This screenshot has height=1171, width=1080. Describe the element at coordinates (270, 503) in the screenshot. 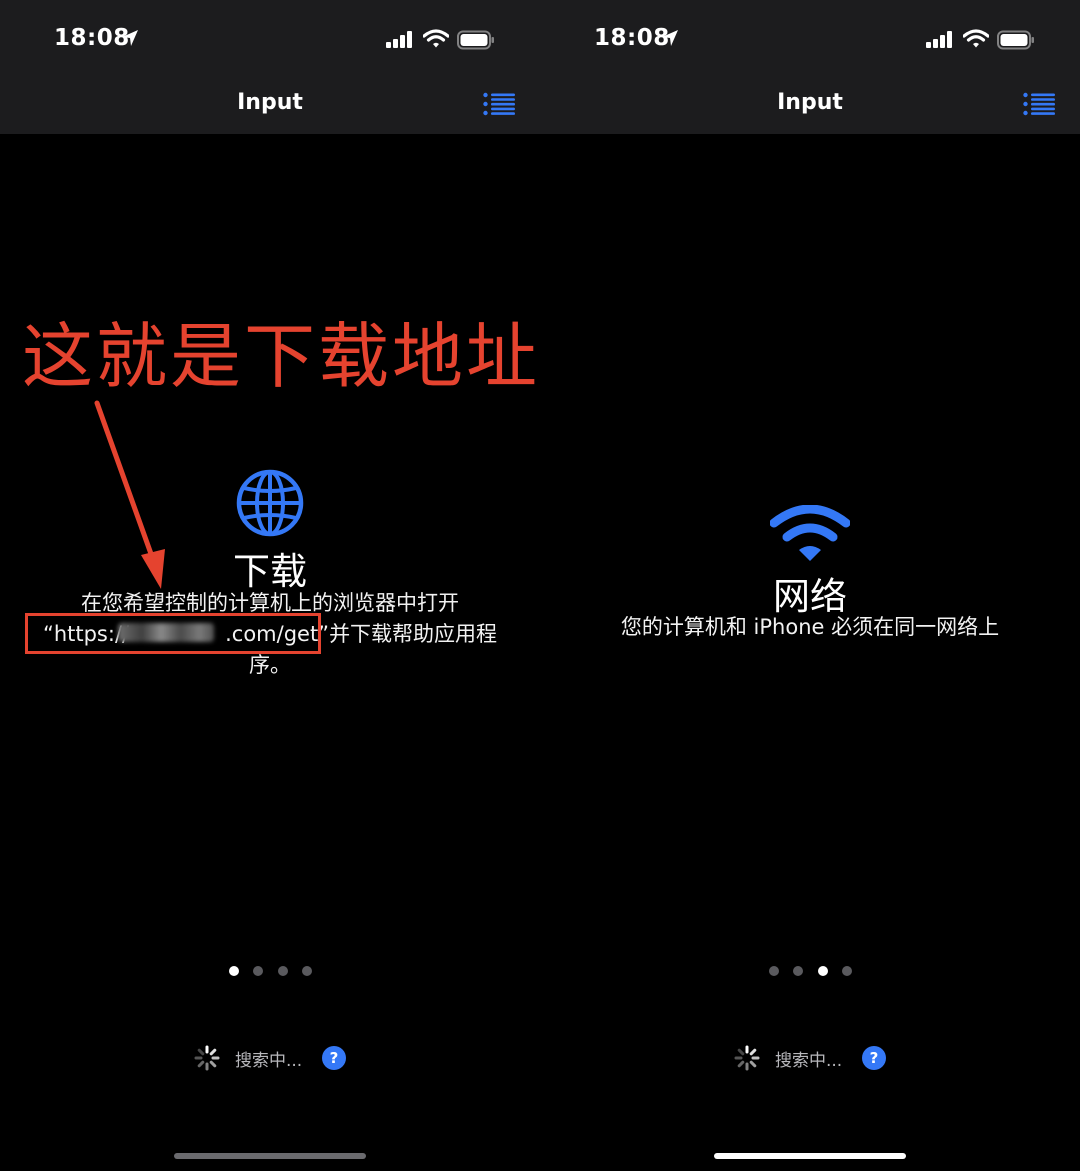

I see `globe-icon` at that location.